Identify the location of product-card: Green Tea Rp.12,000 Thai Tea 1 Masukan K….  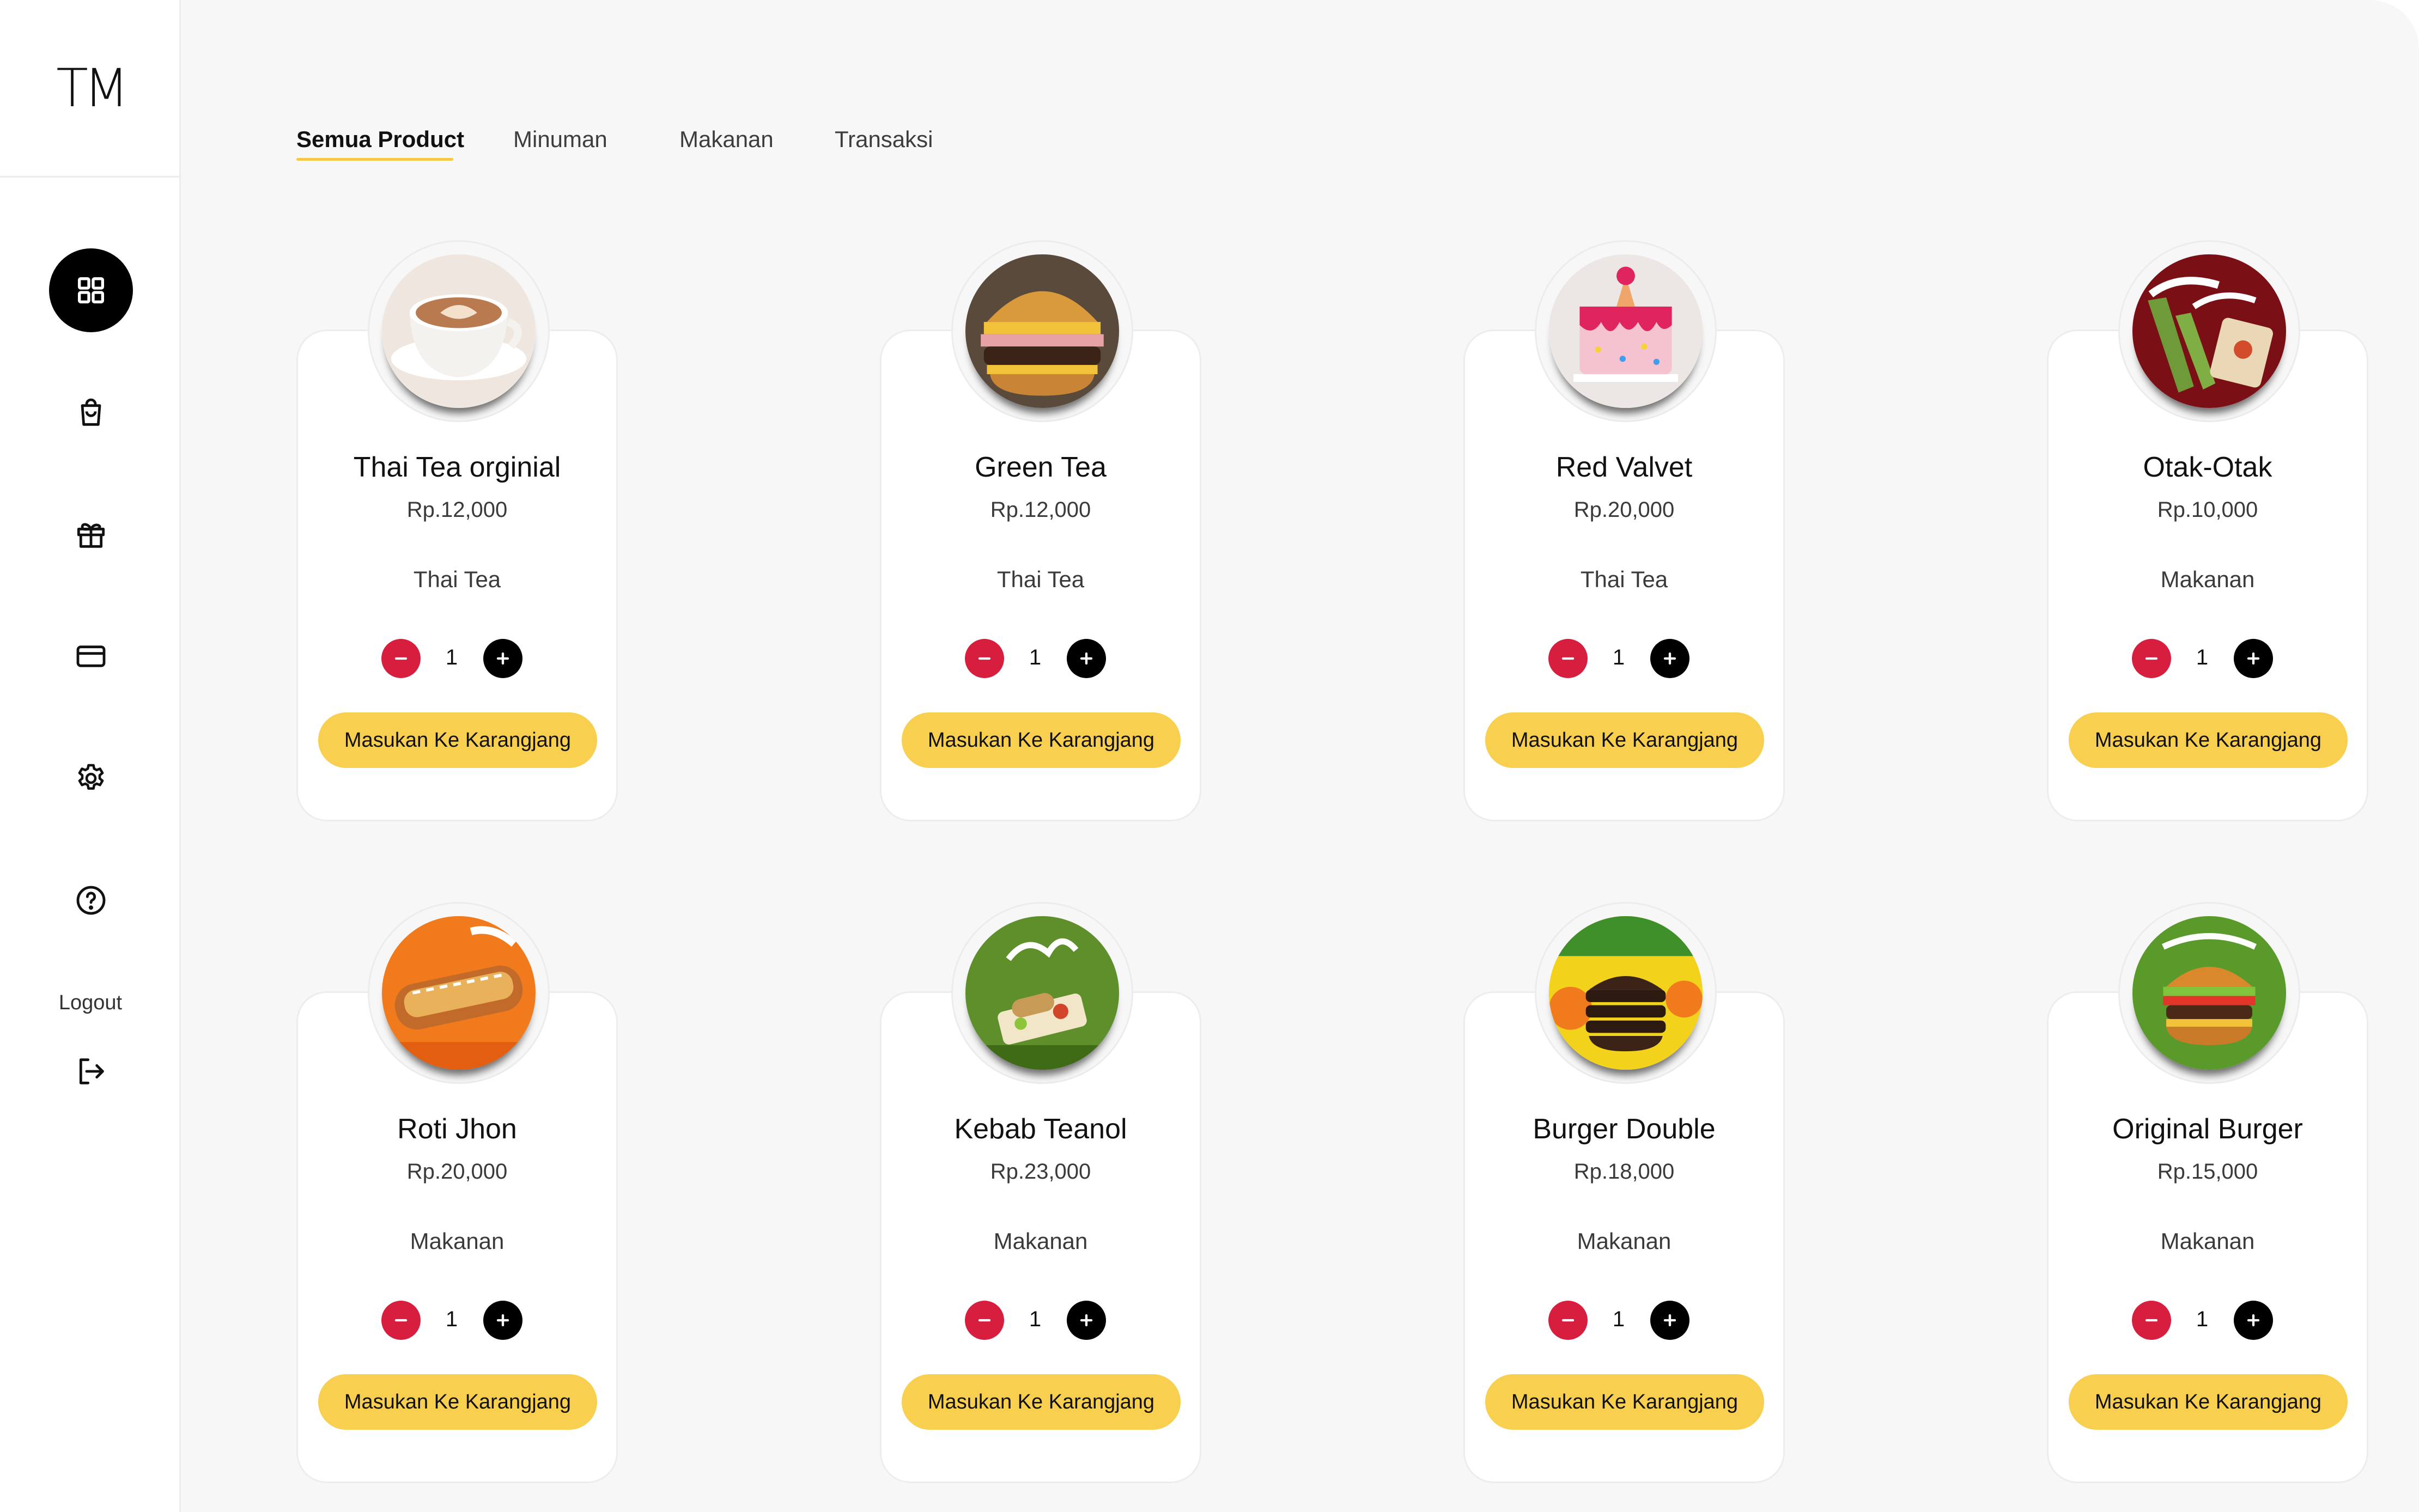
(1040, 530).